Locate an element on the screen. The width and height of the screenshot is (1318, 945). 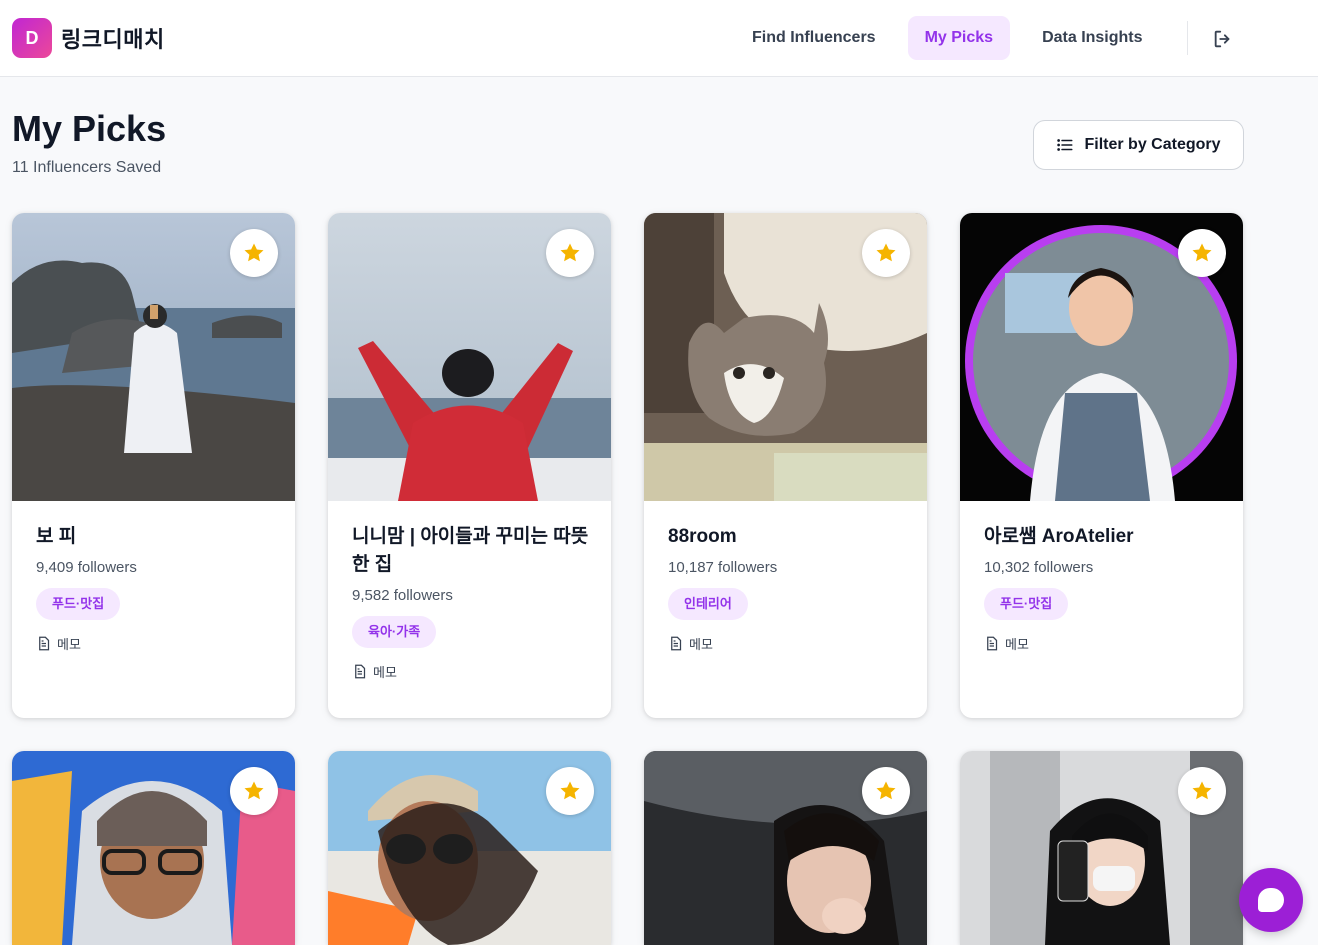
filter-by-category-button: Filter by Category is located at coordinates (1138, 145).